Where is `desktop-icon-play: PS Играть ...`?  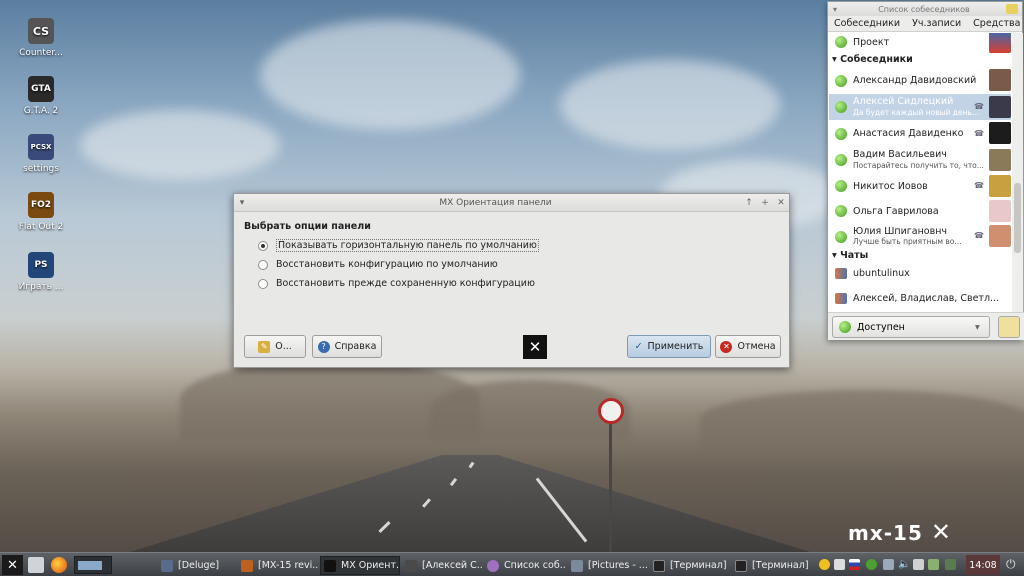 desktop-icon-play: PS Играть ... is located at coordinates (41, 272).